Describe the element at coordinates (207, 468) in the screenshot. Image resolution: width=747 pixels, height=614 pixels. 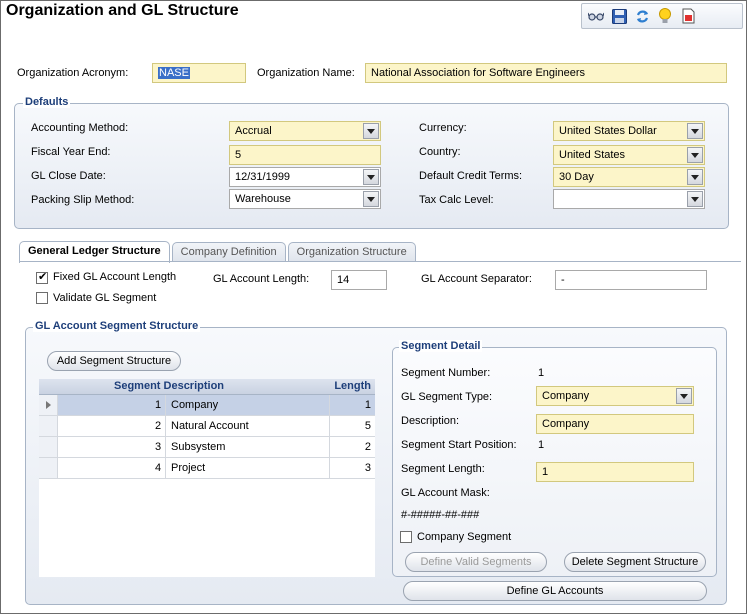
I see `table-row: 4 Project 3` at that location.